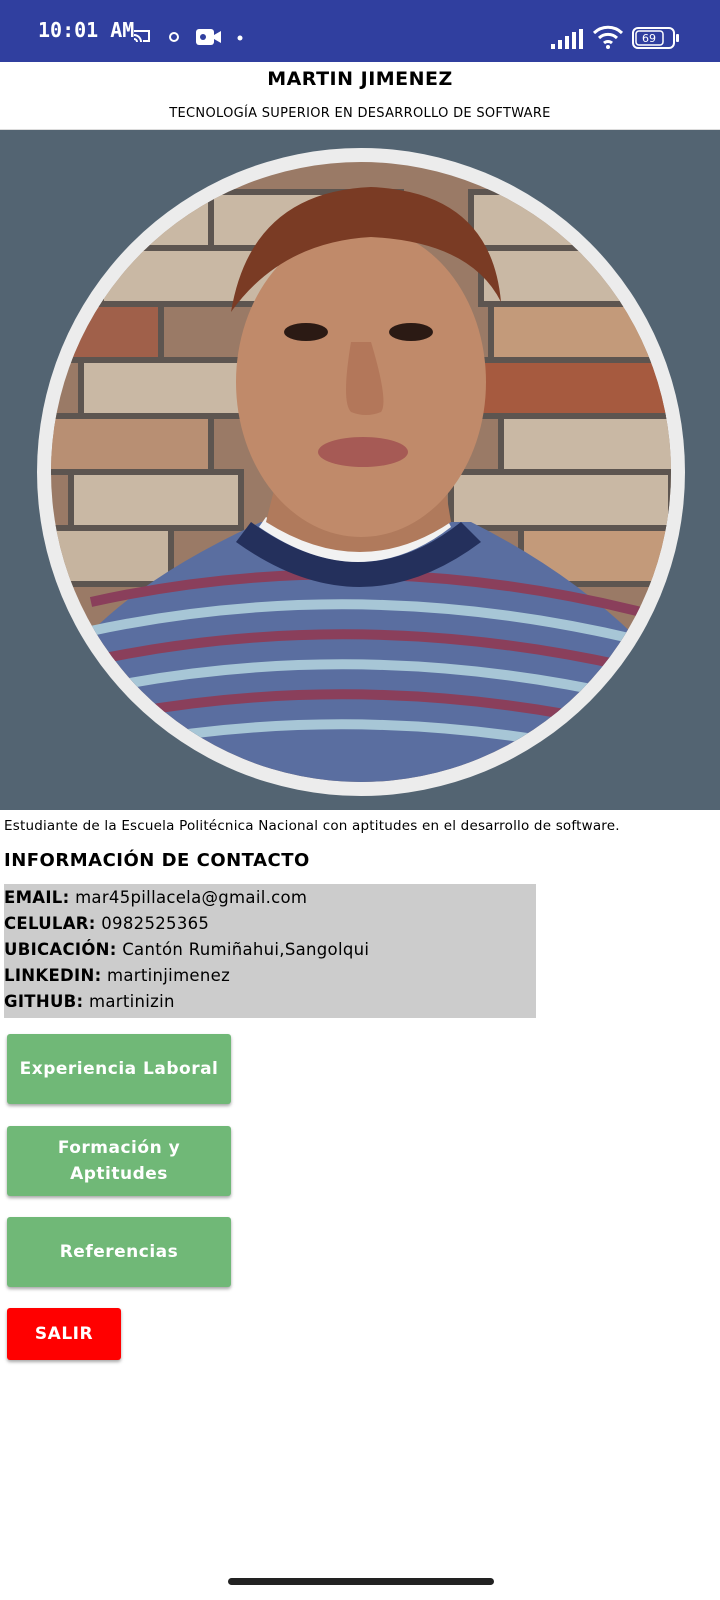 The width and height of the screenshot is (720, 1600). What do you see at coordinates (50, 923) in the screenshot?
I see `contact-key: CELULAR:` at bounding box center [50, 923].